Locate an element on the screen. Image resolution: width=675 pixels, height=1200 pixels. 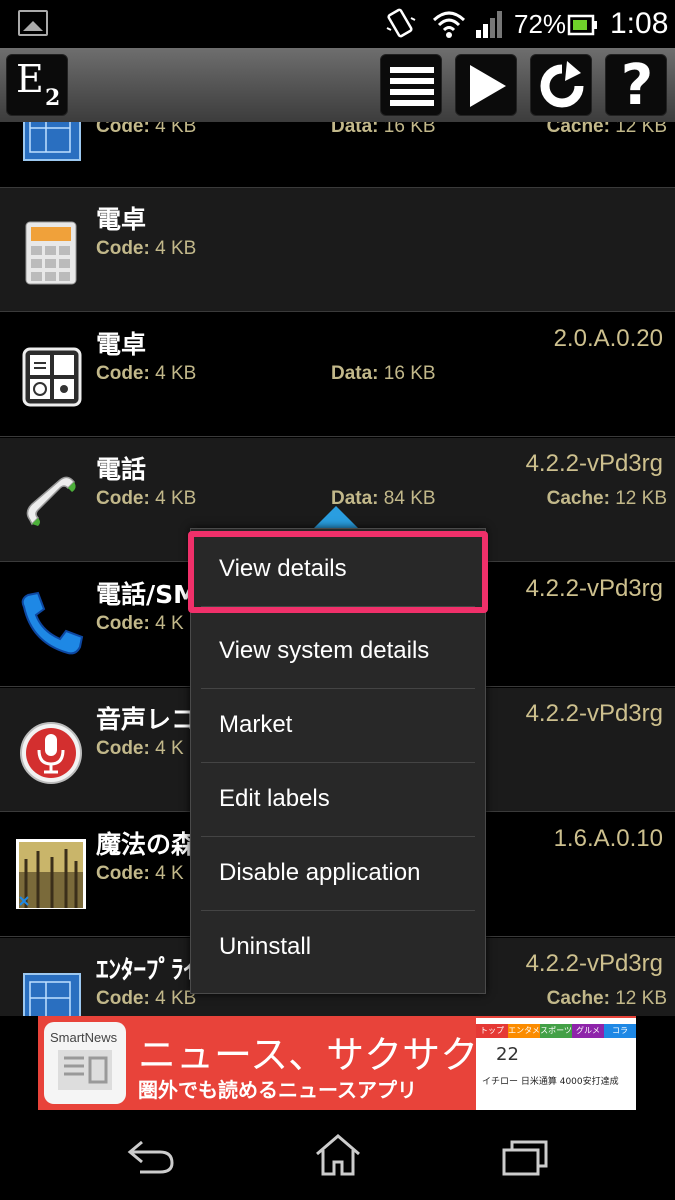
play-icon is located at coordinates (488, 86).